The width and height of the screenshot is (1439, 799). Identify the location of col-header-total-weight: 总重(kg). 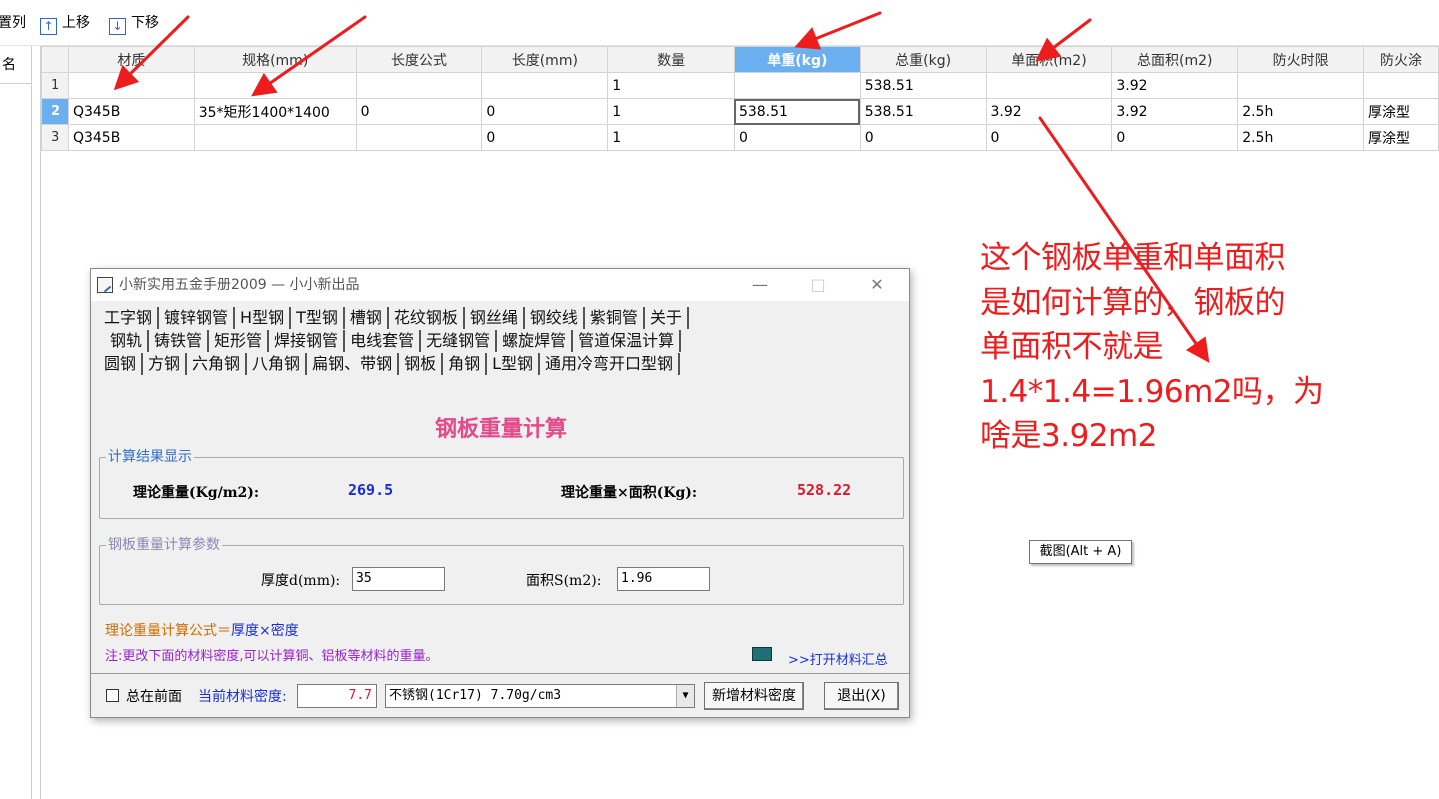
(923, 59).